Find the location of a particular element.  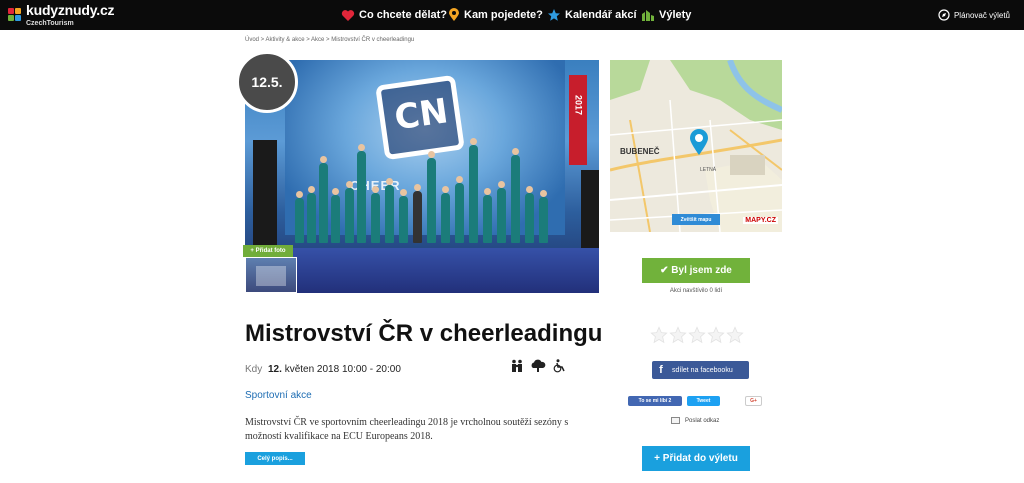

event-day: 12. is located at coordinates (275, 369).